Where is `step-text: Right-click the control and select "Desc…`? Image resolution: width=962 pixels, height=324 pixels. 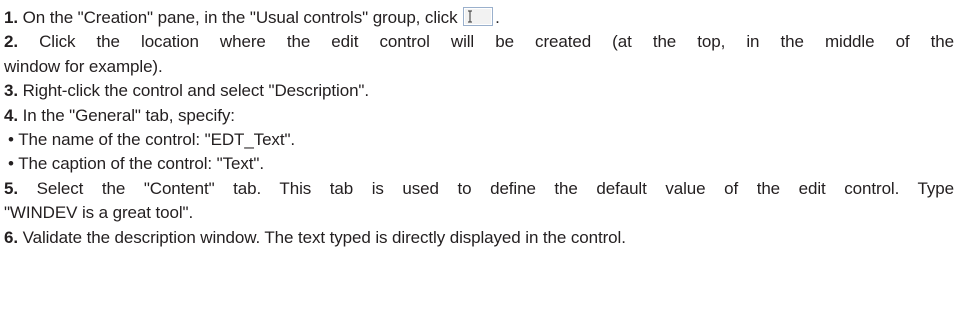 step-text: Right-click the control and select "Desc… is located at coordinates (195, 91).